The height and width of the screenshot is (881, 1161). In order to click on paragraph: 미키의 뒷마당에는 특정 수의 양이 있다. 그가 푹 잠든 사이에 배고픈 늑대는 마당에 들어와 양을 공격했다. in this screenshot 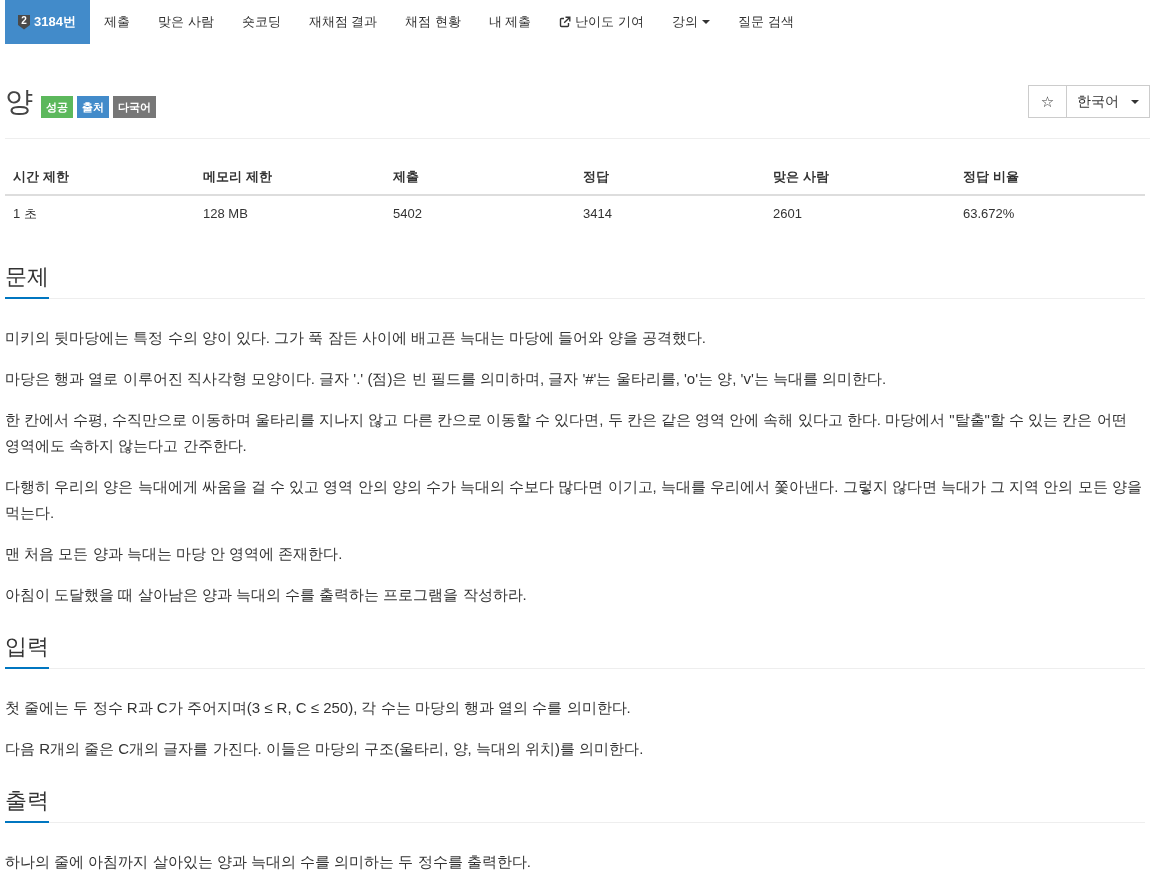, I will do `click(356, 338)`.